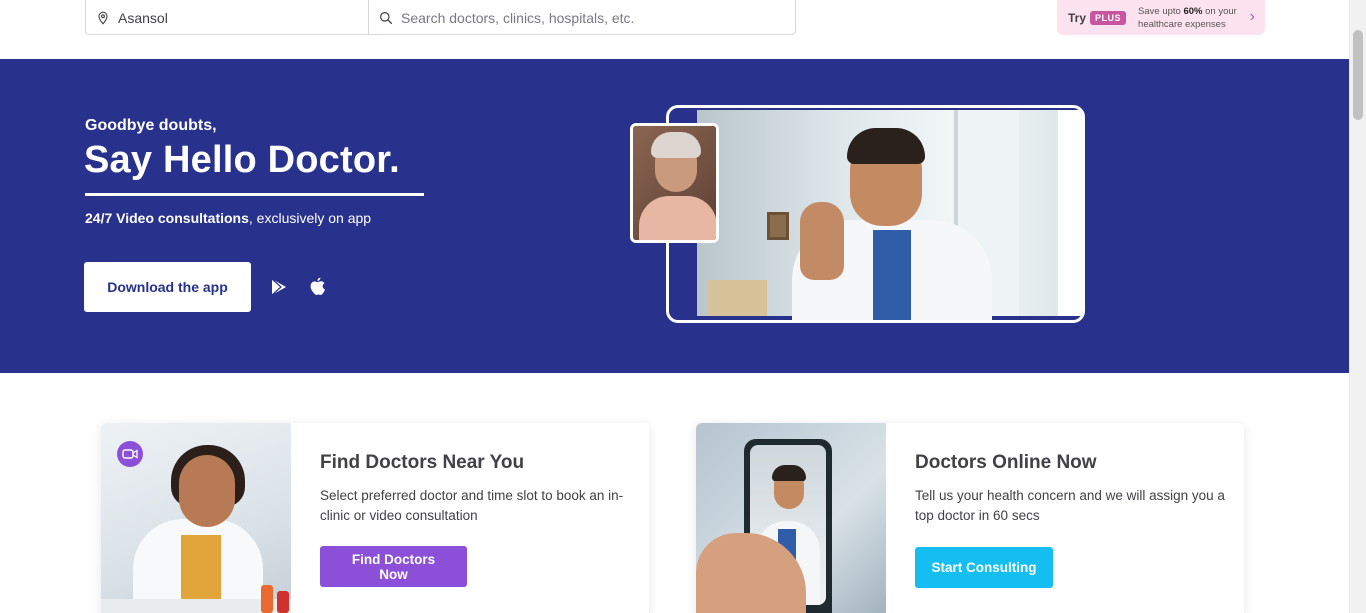 The image size is (1366, 613). I want to click on start-consulting-button: Start Consulting, so click(984, 567).